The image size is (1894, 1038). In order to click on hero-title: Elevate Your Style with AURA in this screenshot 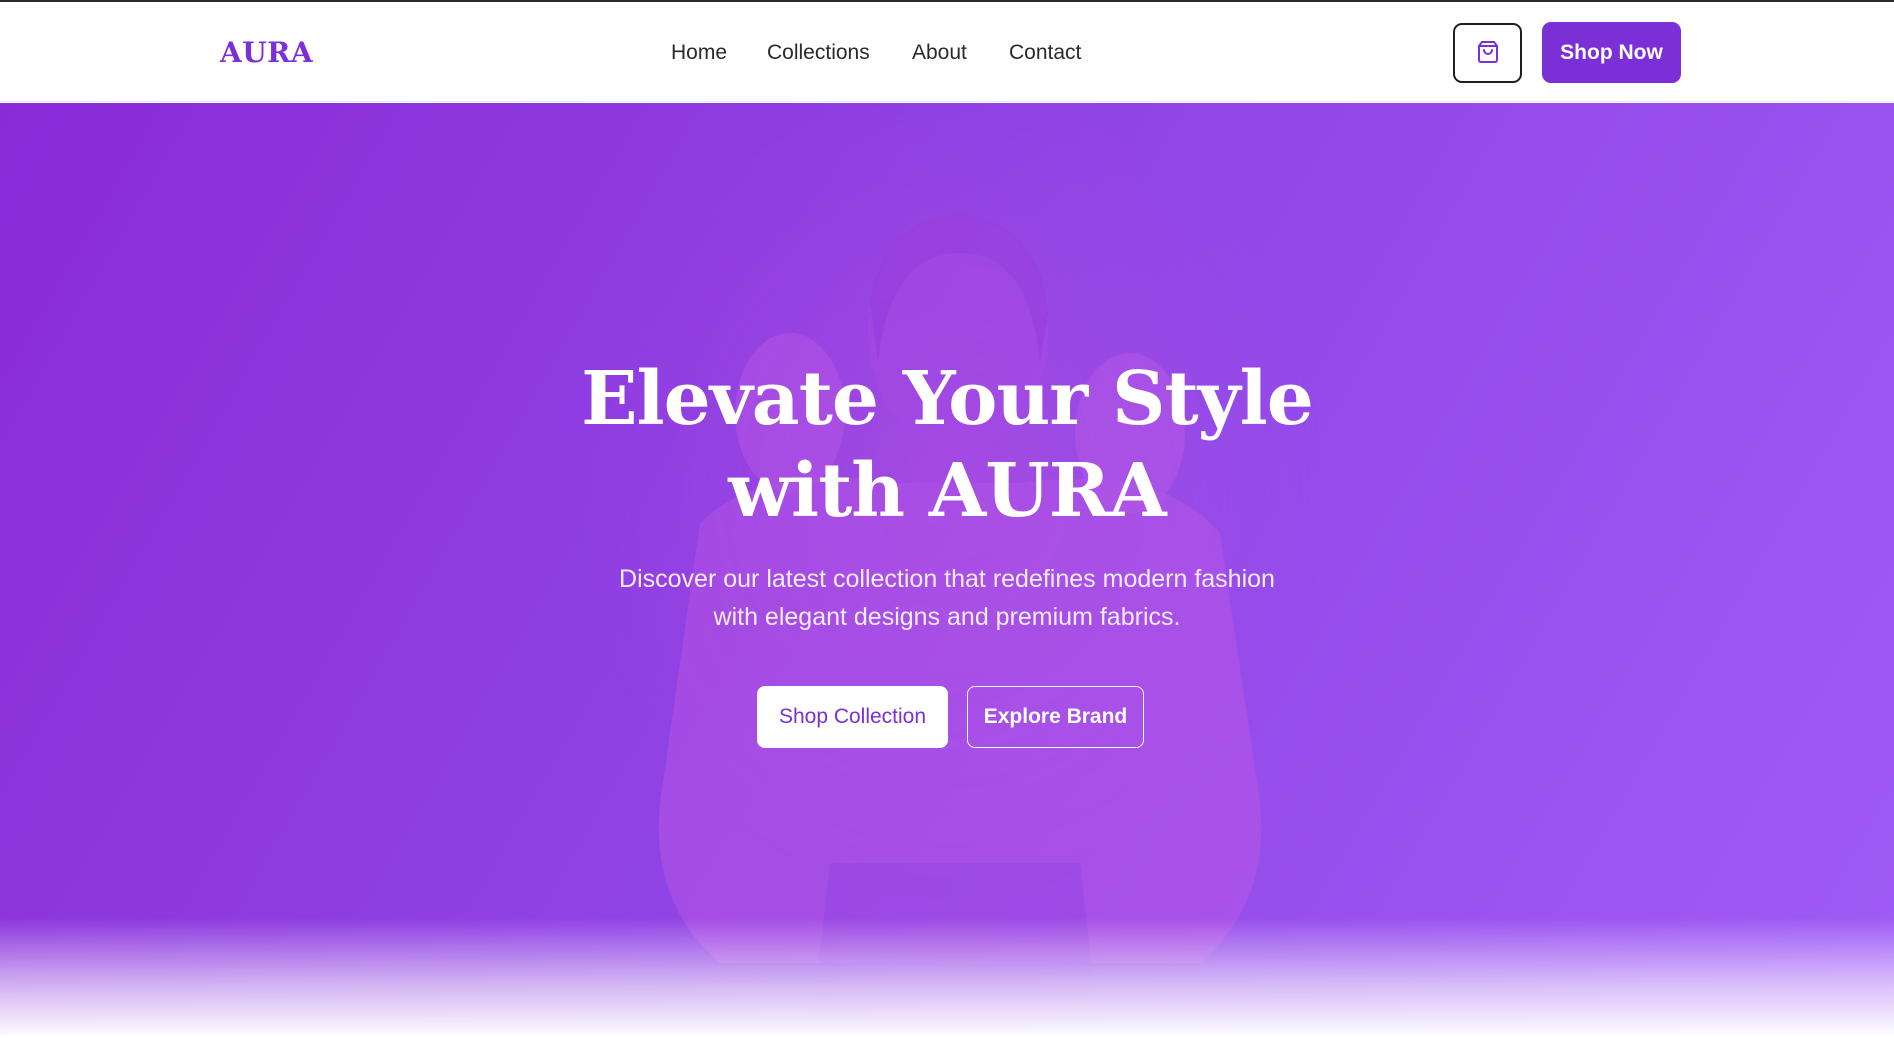, I will do `click(947, 445)`.